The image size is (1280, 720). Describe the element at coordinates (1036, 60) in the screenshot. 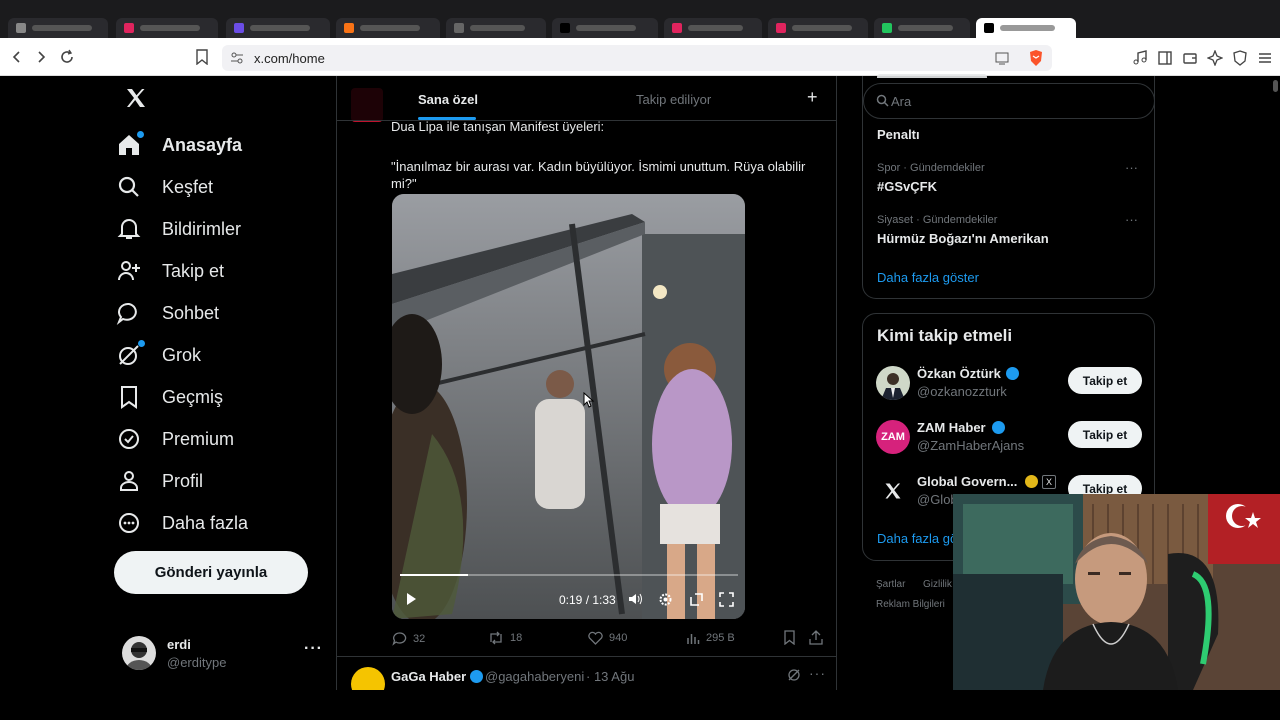

I see `brave-shield-icon` at that location.